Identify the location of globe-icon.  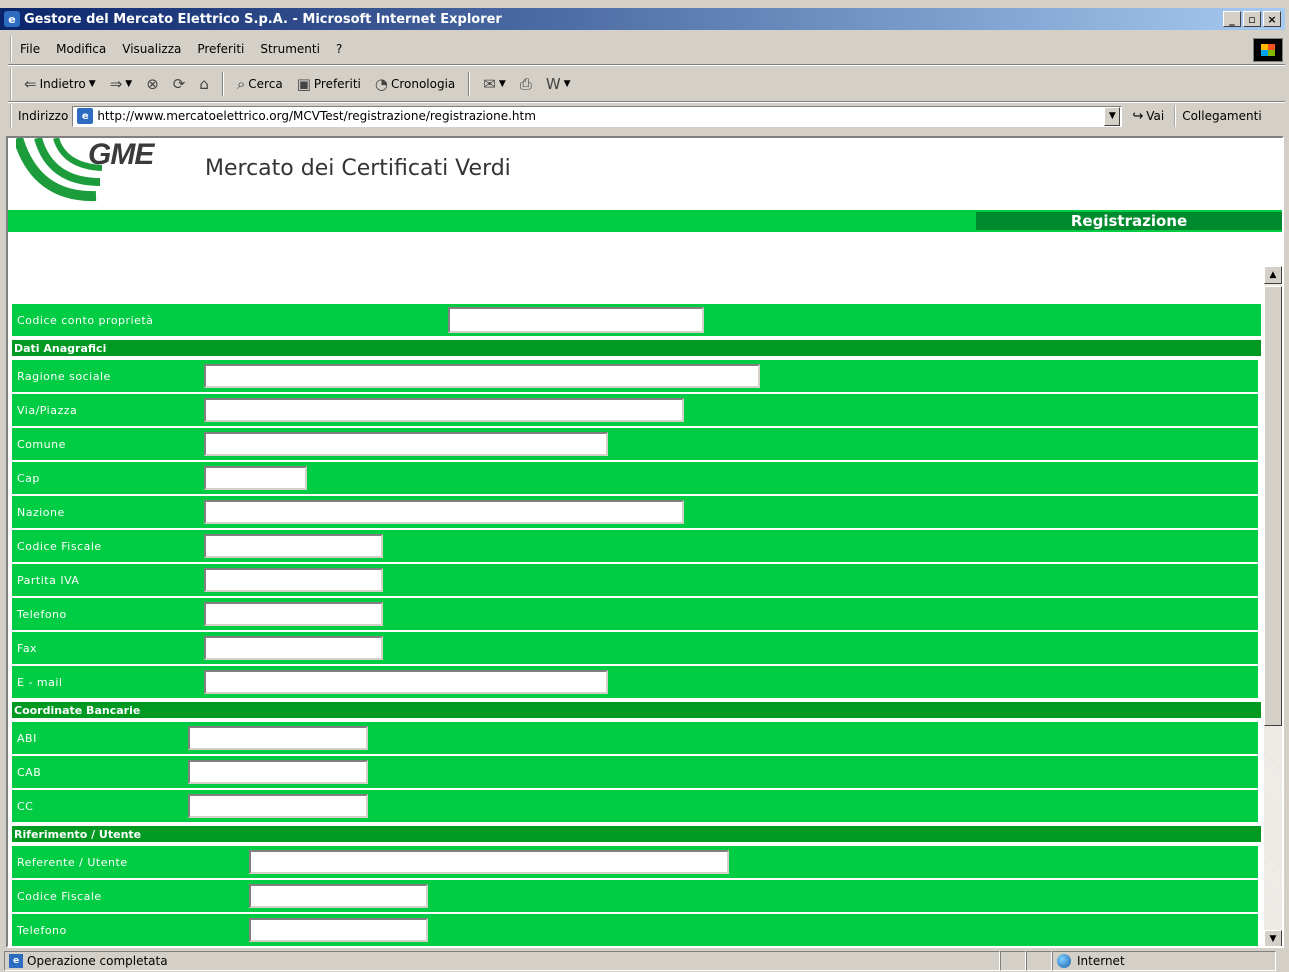
(1064, 961).